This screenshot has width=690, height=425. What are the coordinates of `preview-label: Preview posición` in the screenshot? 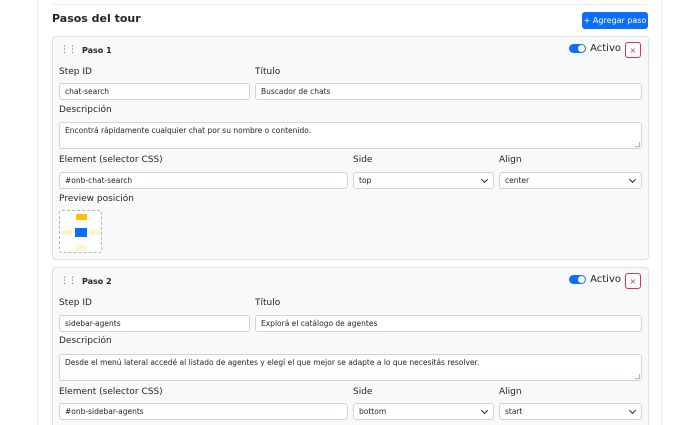 It's located at (96, 199).